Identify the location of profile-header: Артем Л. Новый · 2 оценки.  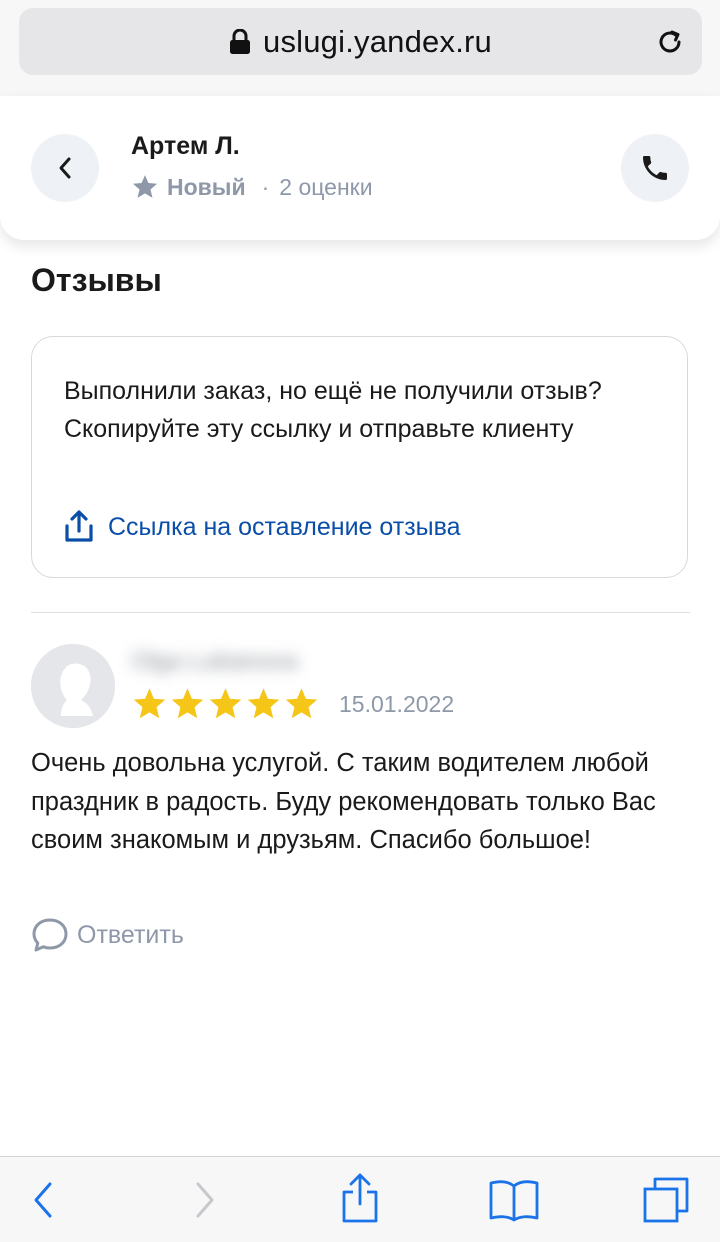
(360, 168).